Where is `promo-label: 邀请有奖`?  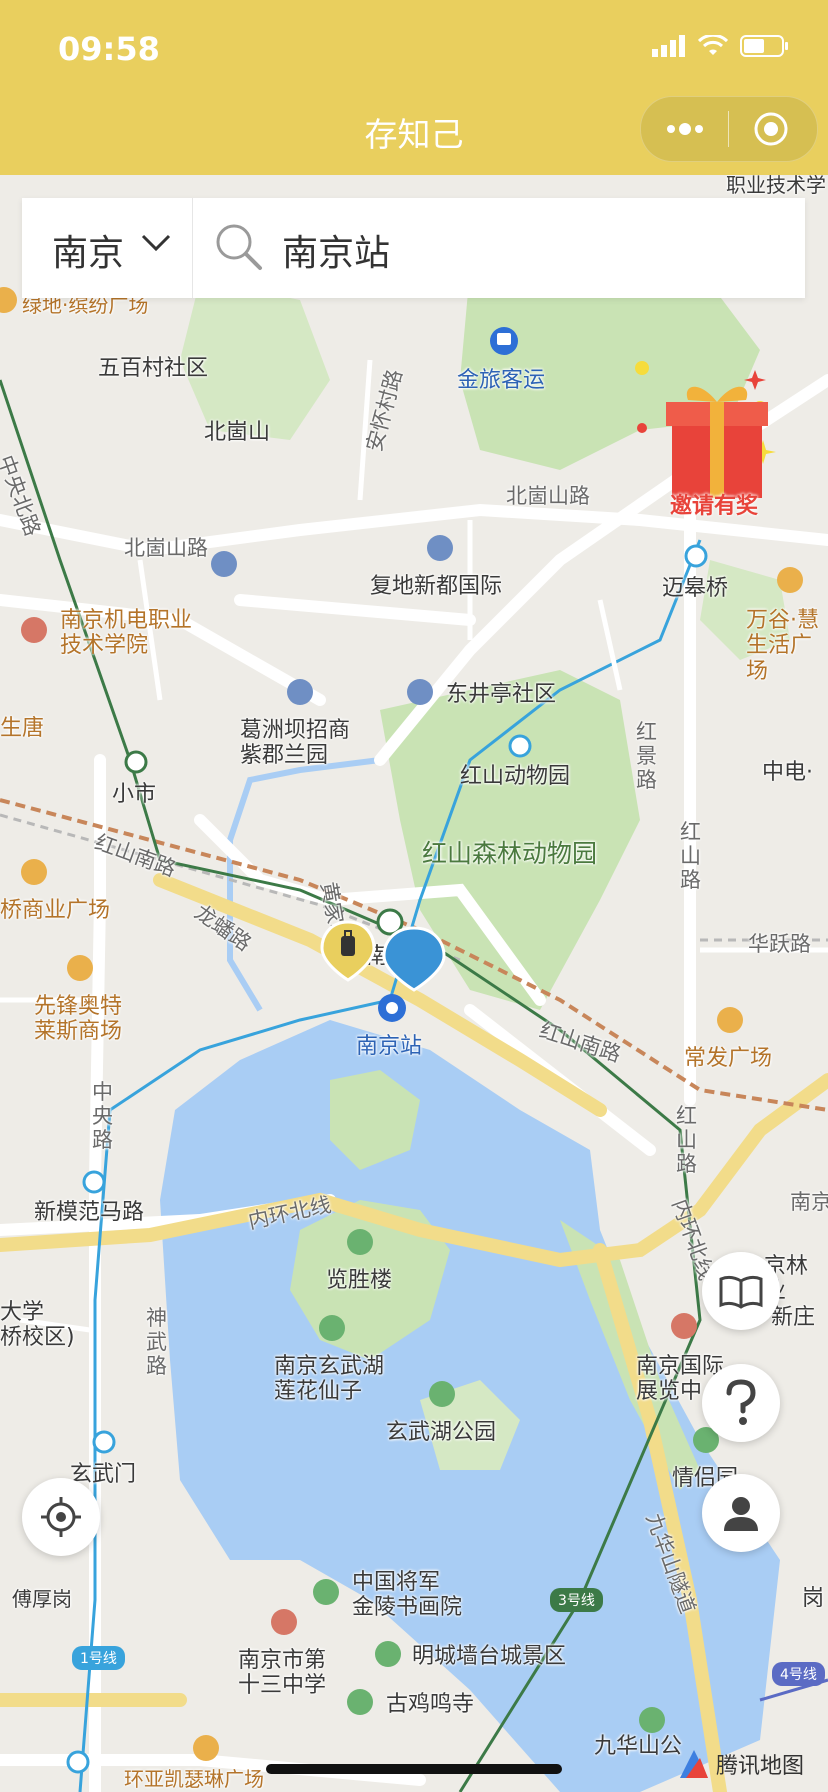 promo-label: 邀请有奖 is located at coordinates (714, 504).